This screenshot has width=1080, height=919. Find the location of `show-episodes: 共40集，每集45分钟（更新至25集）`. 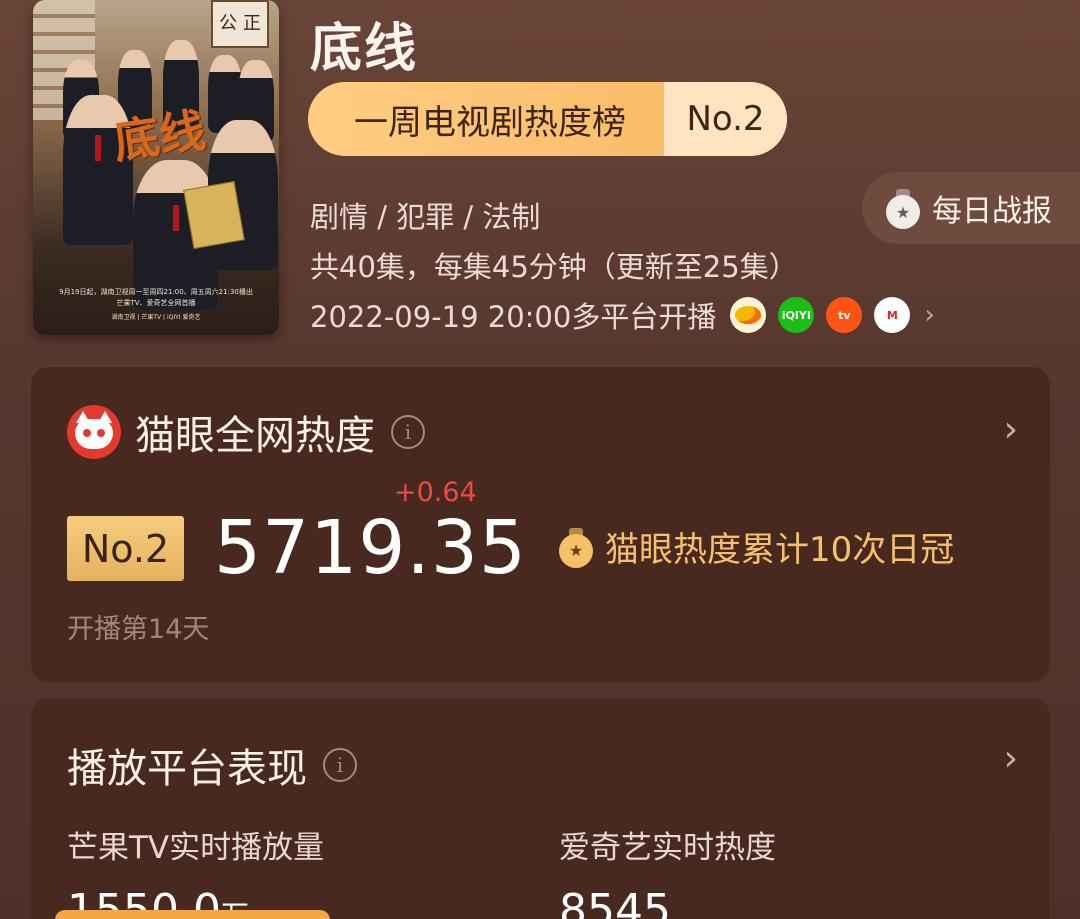

show-episodes: 共40集，每集45分钟（更新至25集） is located at coordinates (554, 267).